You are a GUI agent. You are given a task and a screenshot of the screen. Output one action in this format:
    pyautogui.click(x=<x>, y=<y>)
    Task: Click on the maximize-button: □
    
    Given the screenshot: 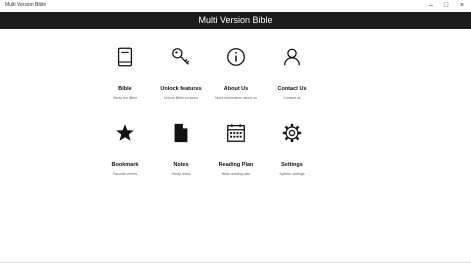 What is the action you would take?
    pyautogui.click(x=446, y=6)
    